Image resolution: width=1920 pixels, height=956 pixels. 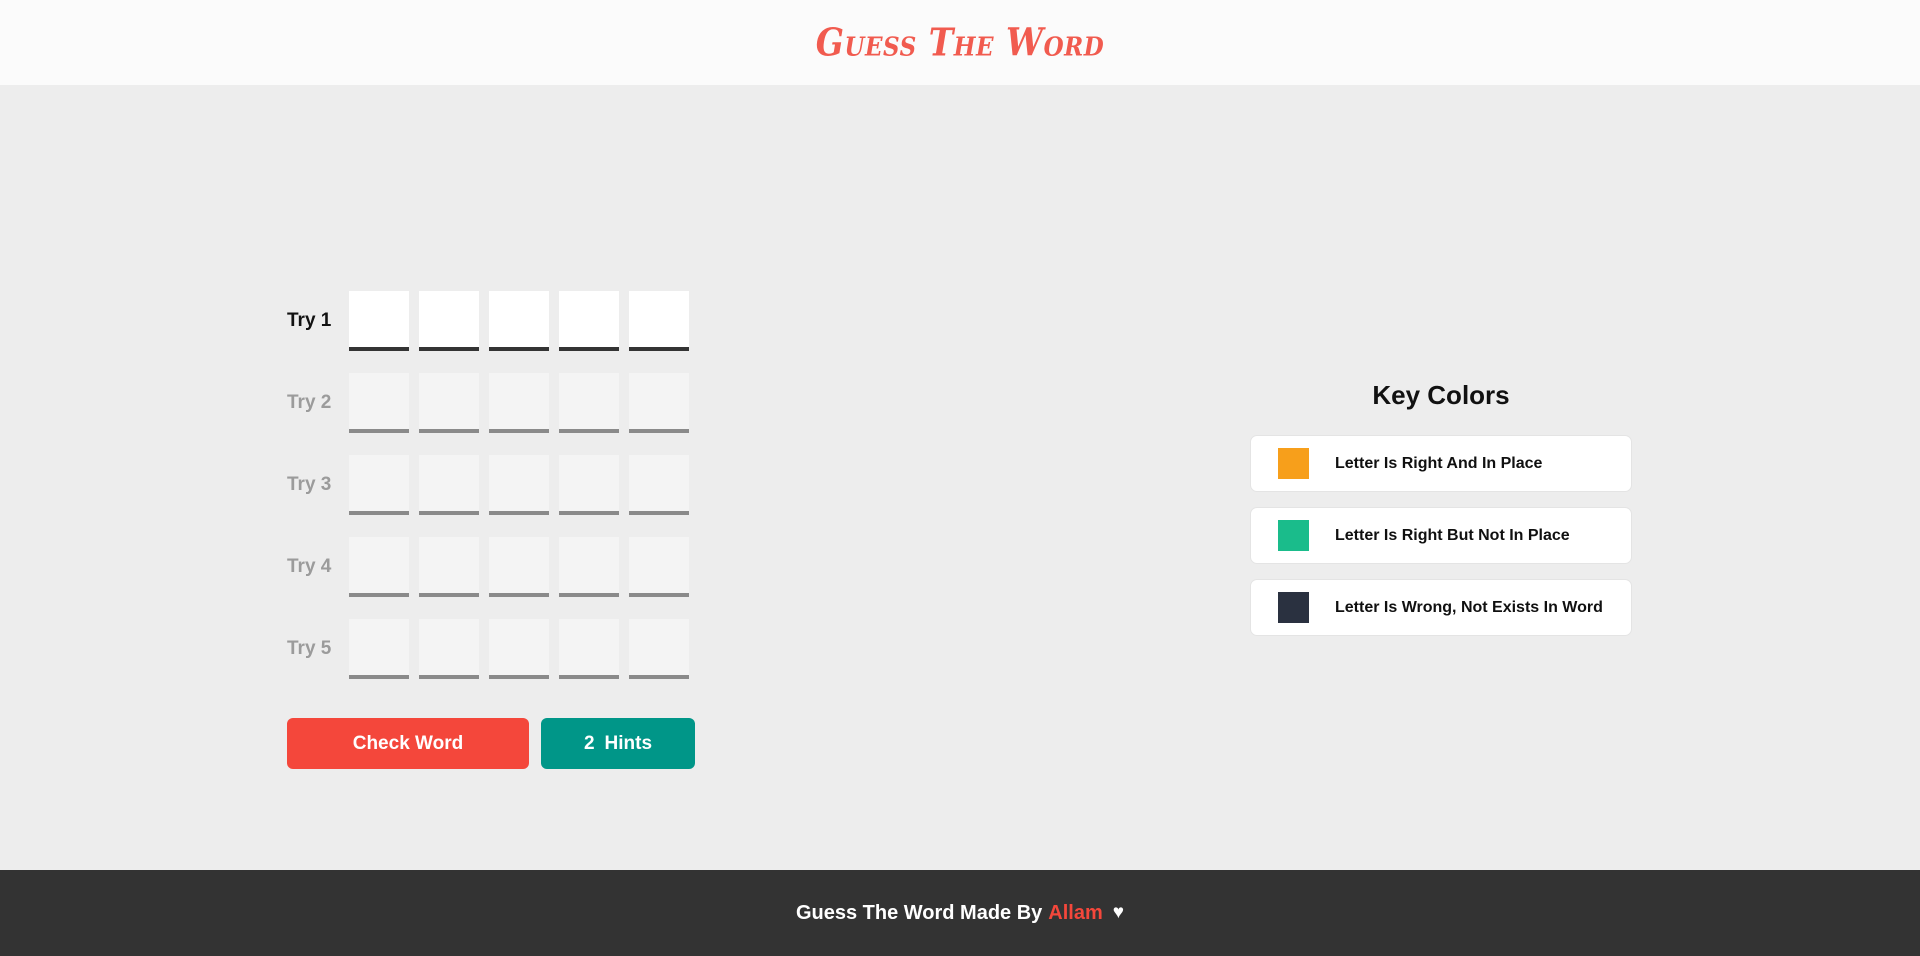 I want to click on site-header: Guess The Word, so click(x=960, y=42).